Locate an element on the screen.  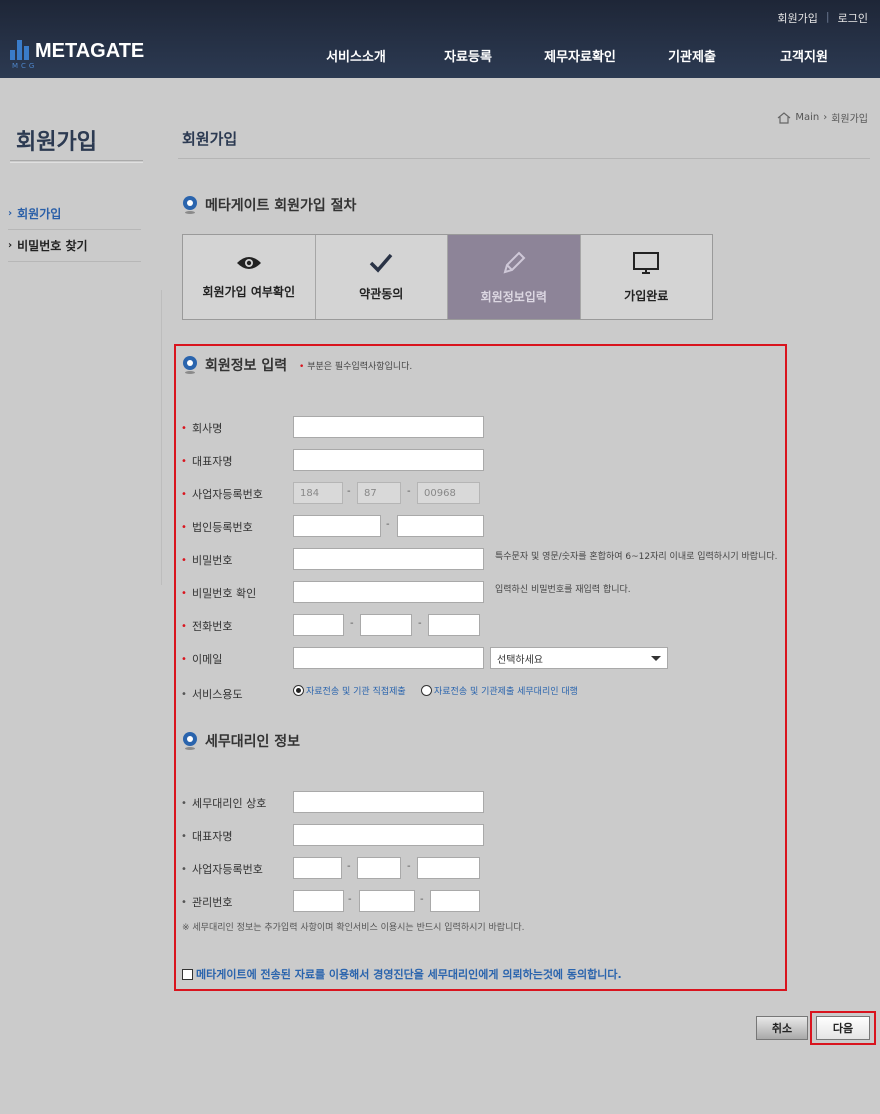
biz-no-part2-input: 87 is located at coordinates (379, 493).